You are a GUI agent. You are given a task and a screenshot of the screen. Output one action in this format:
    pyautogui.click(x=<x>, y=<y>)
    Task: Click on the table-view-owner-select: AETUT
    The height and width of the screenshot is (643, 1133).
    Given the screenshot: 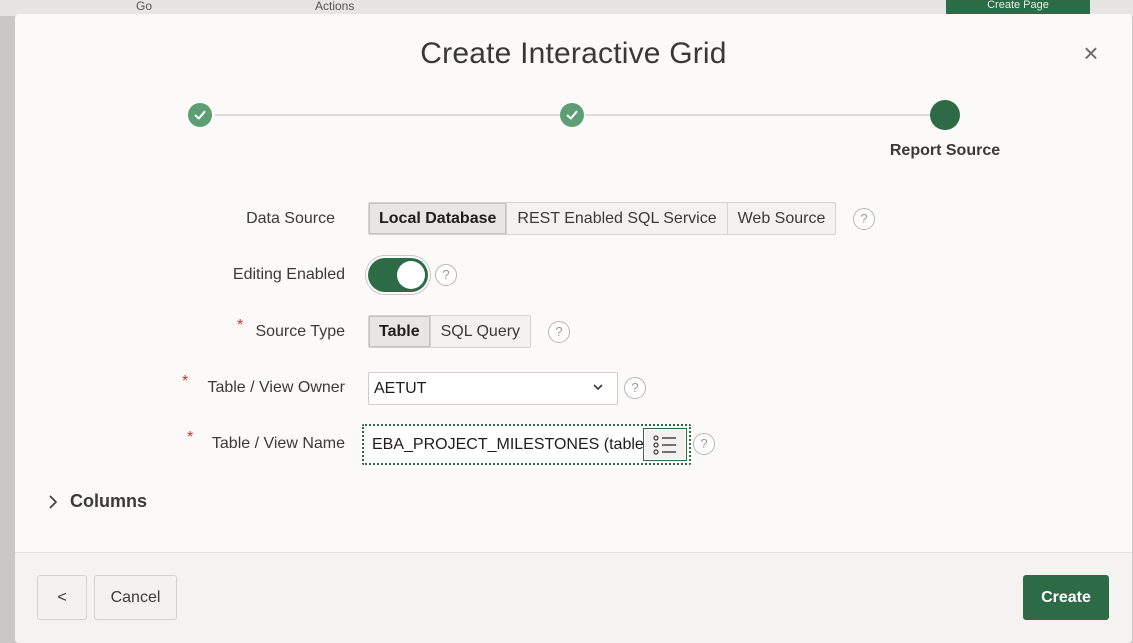 What is the action you would take?
    pyautogui.click(x=493, y=388)
    